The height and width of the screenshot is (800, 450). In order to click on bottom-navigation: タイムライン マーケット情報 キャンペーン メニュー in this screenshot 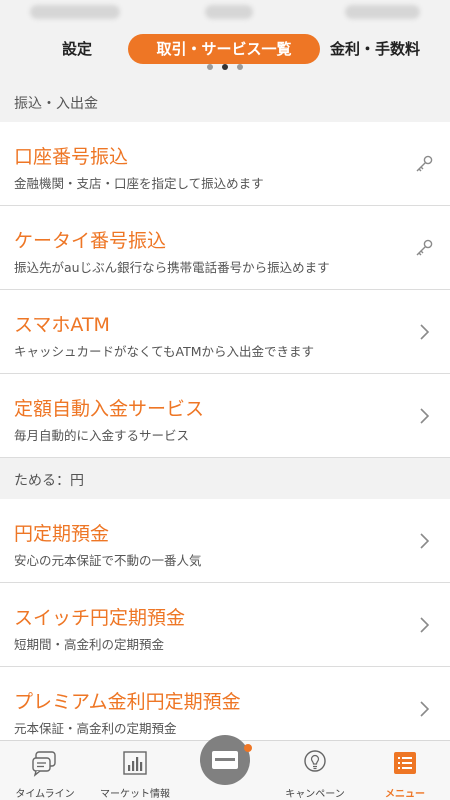, I will do `click(225, 767)`.